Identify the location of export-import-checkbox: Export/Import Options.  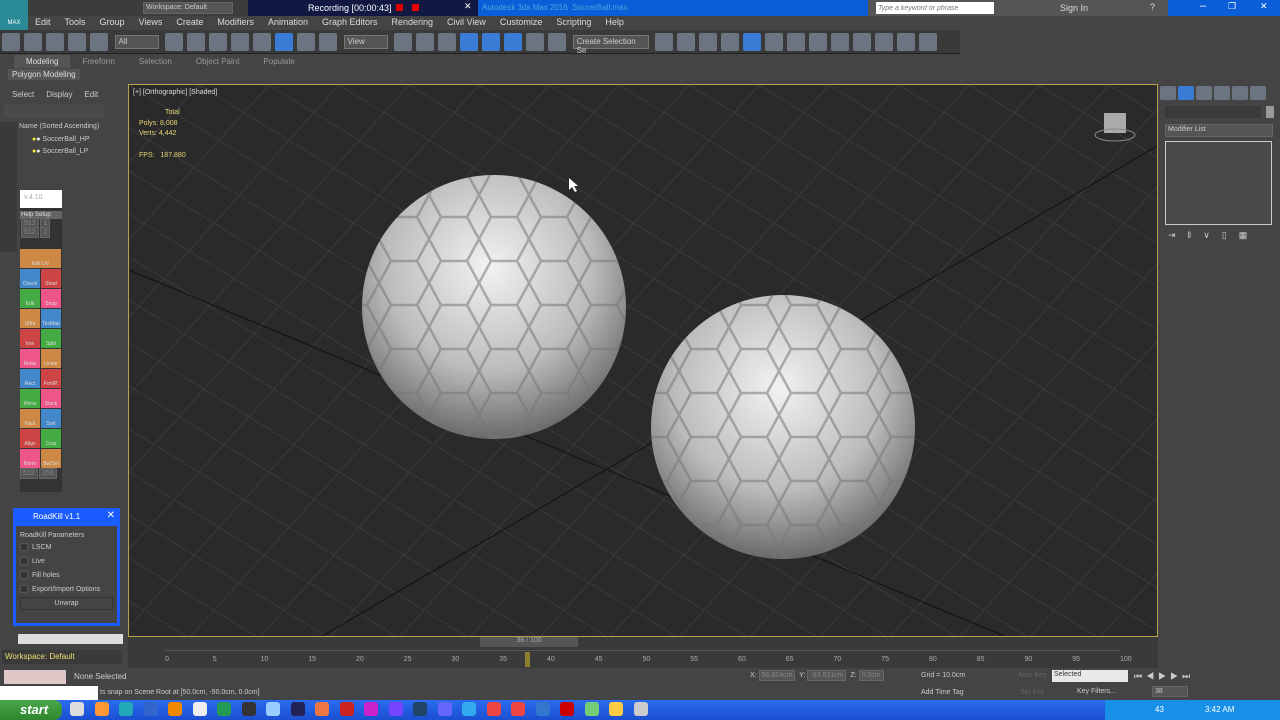
(66, 589).